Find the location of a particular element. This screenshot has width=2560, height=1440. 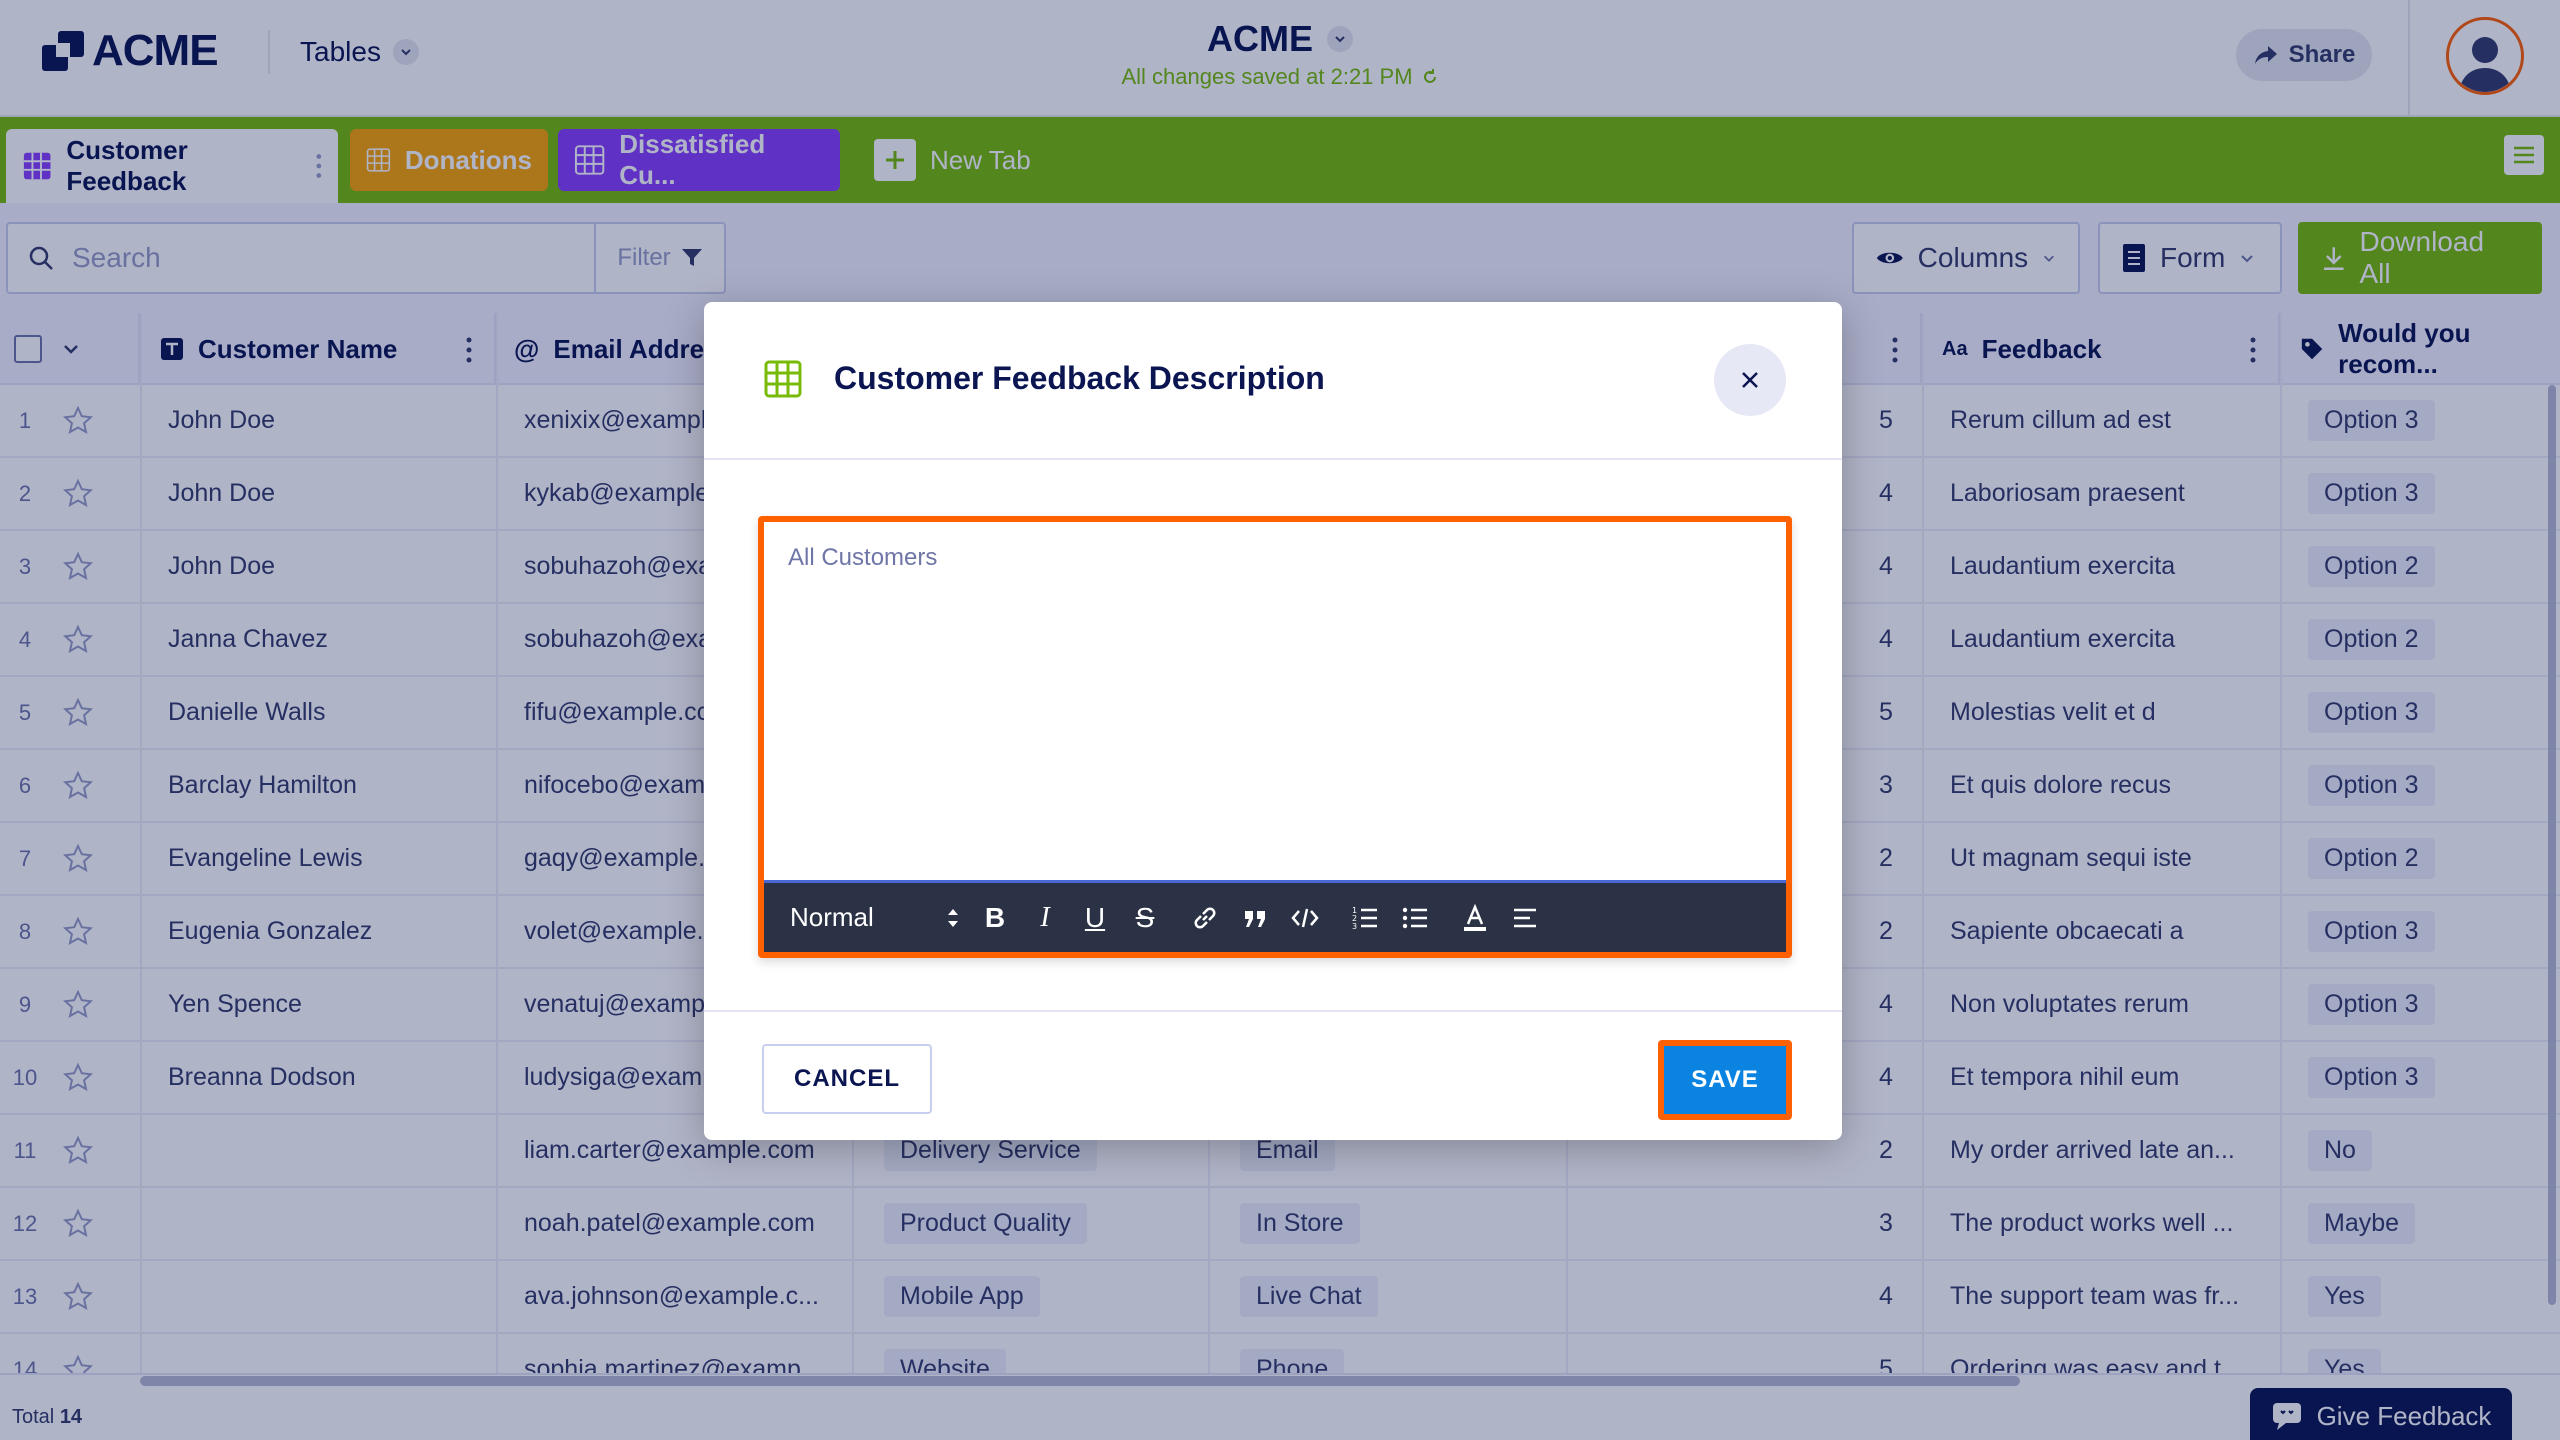

modal-header: Customer Feedback Description is located at coordinates (1273, 381).